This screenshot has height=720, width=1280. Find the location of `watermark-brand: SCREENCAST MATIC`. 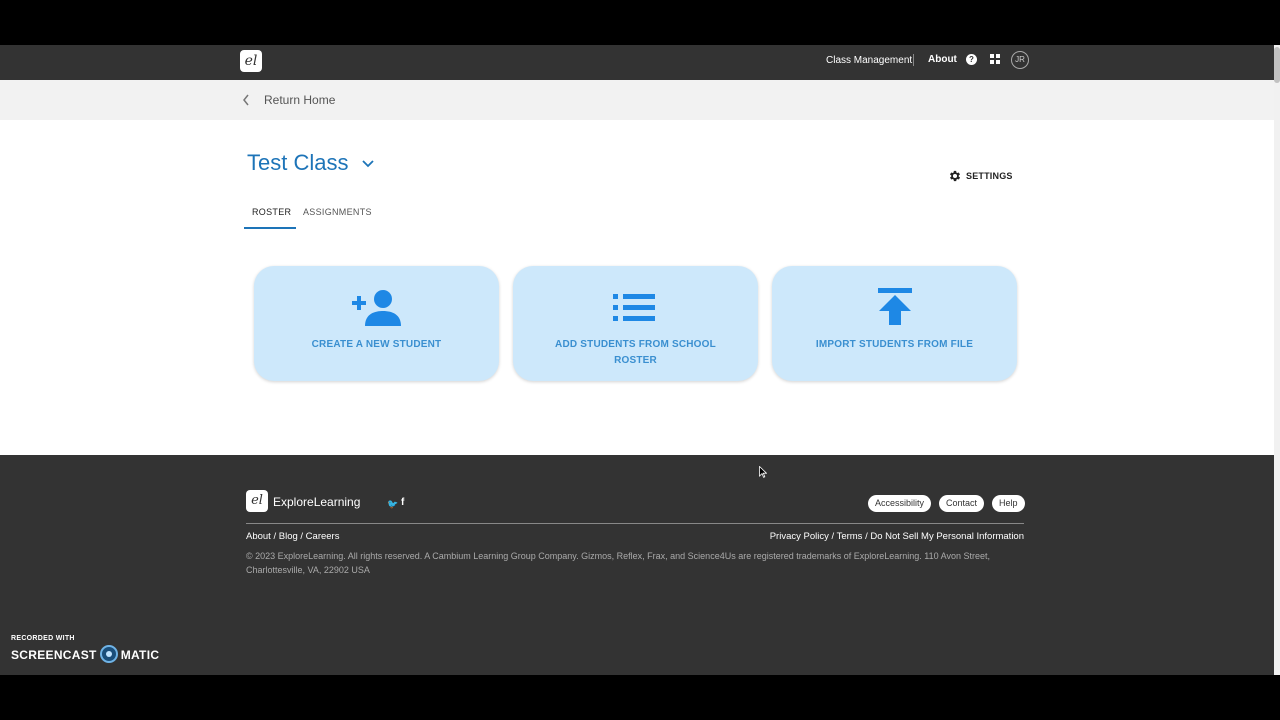

watermark-brand: SCREENCAST MATIC is located at coordinates (85, 654).